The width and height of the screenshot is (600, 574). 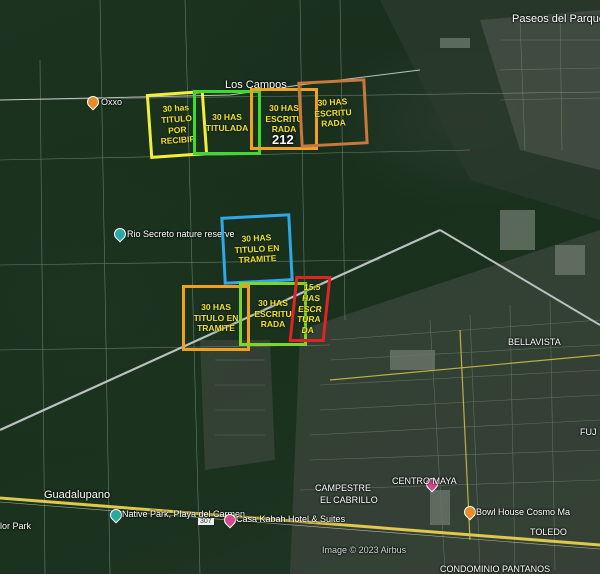 I want to click on parcel-p8: 15.5 HAS ESCR TURA DA, so click(x=310, y=309).